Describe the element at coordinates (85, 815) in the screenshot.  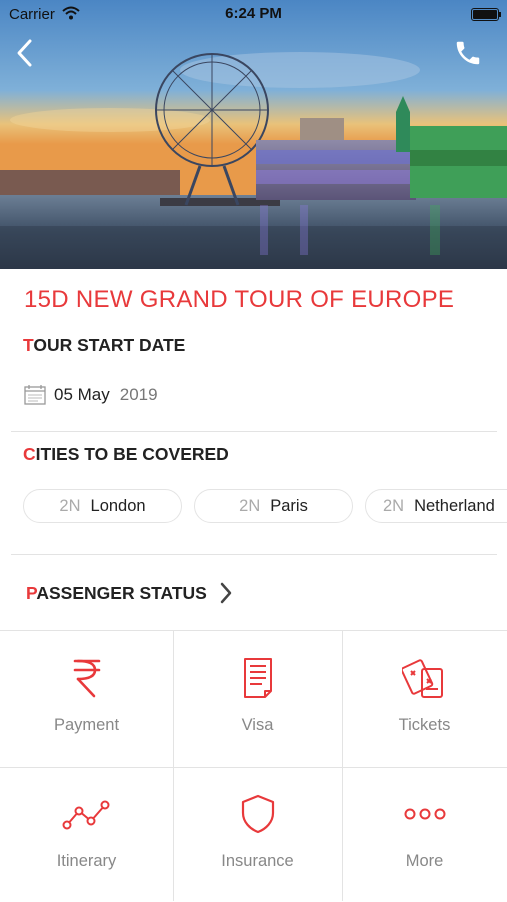
I see `route-icon` at that location.